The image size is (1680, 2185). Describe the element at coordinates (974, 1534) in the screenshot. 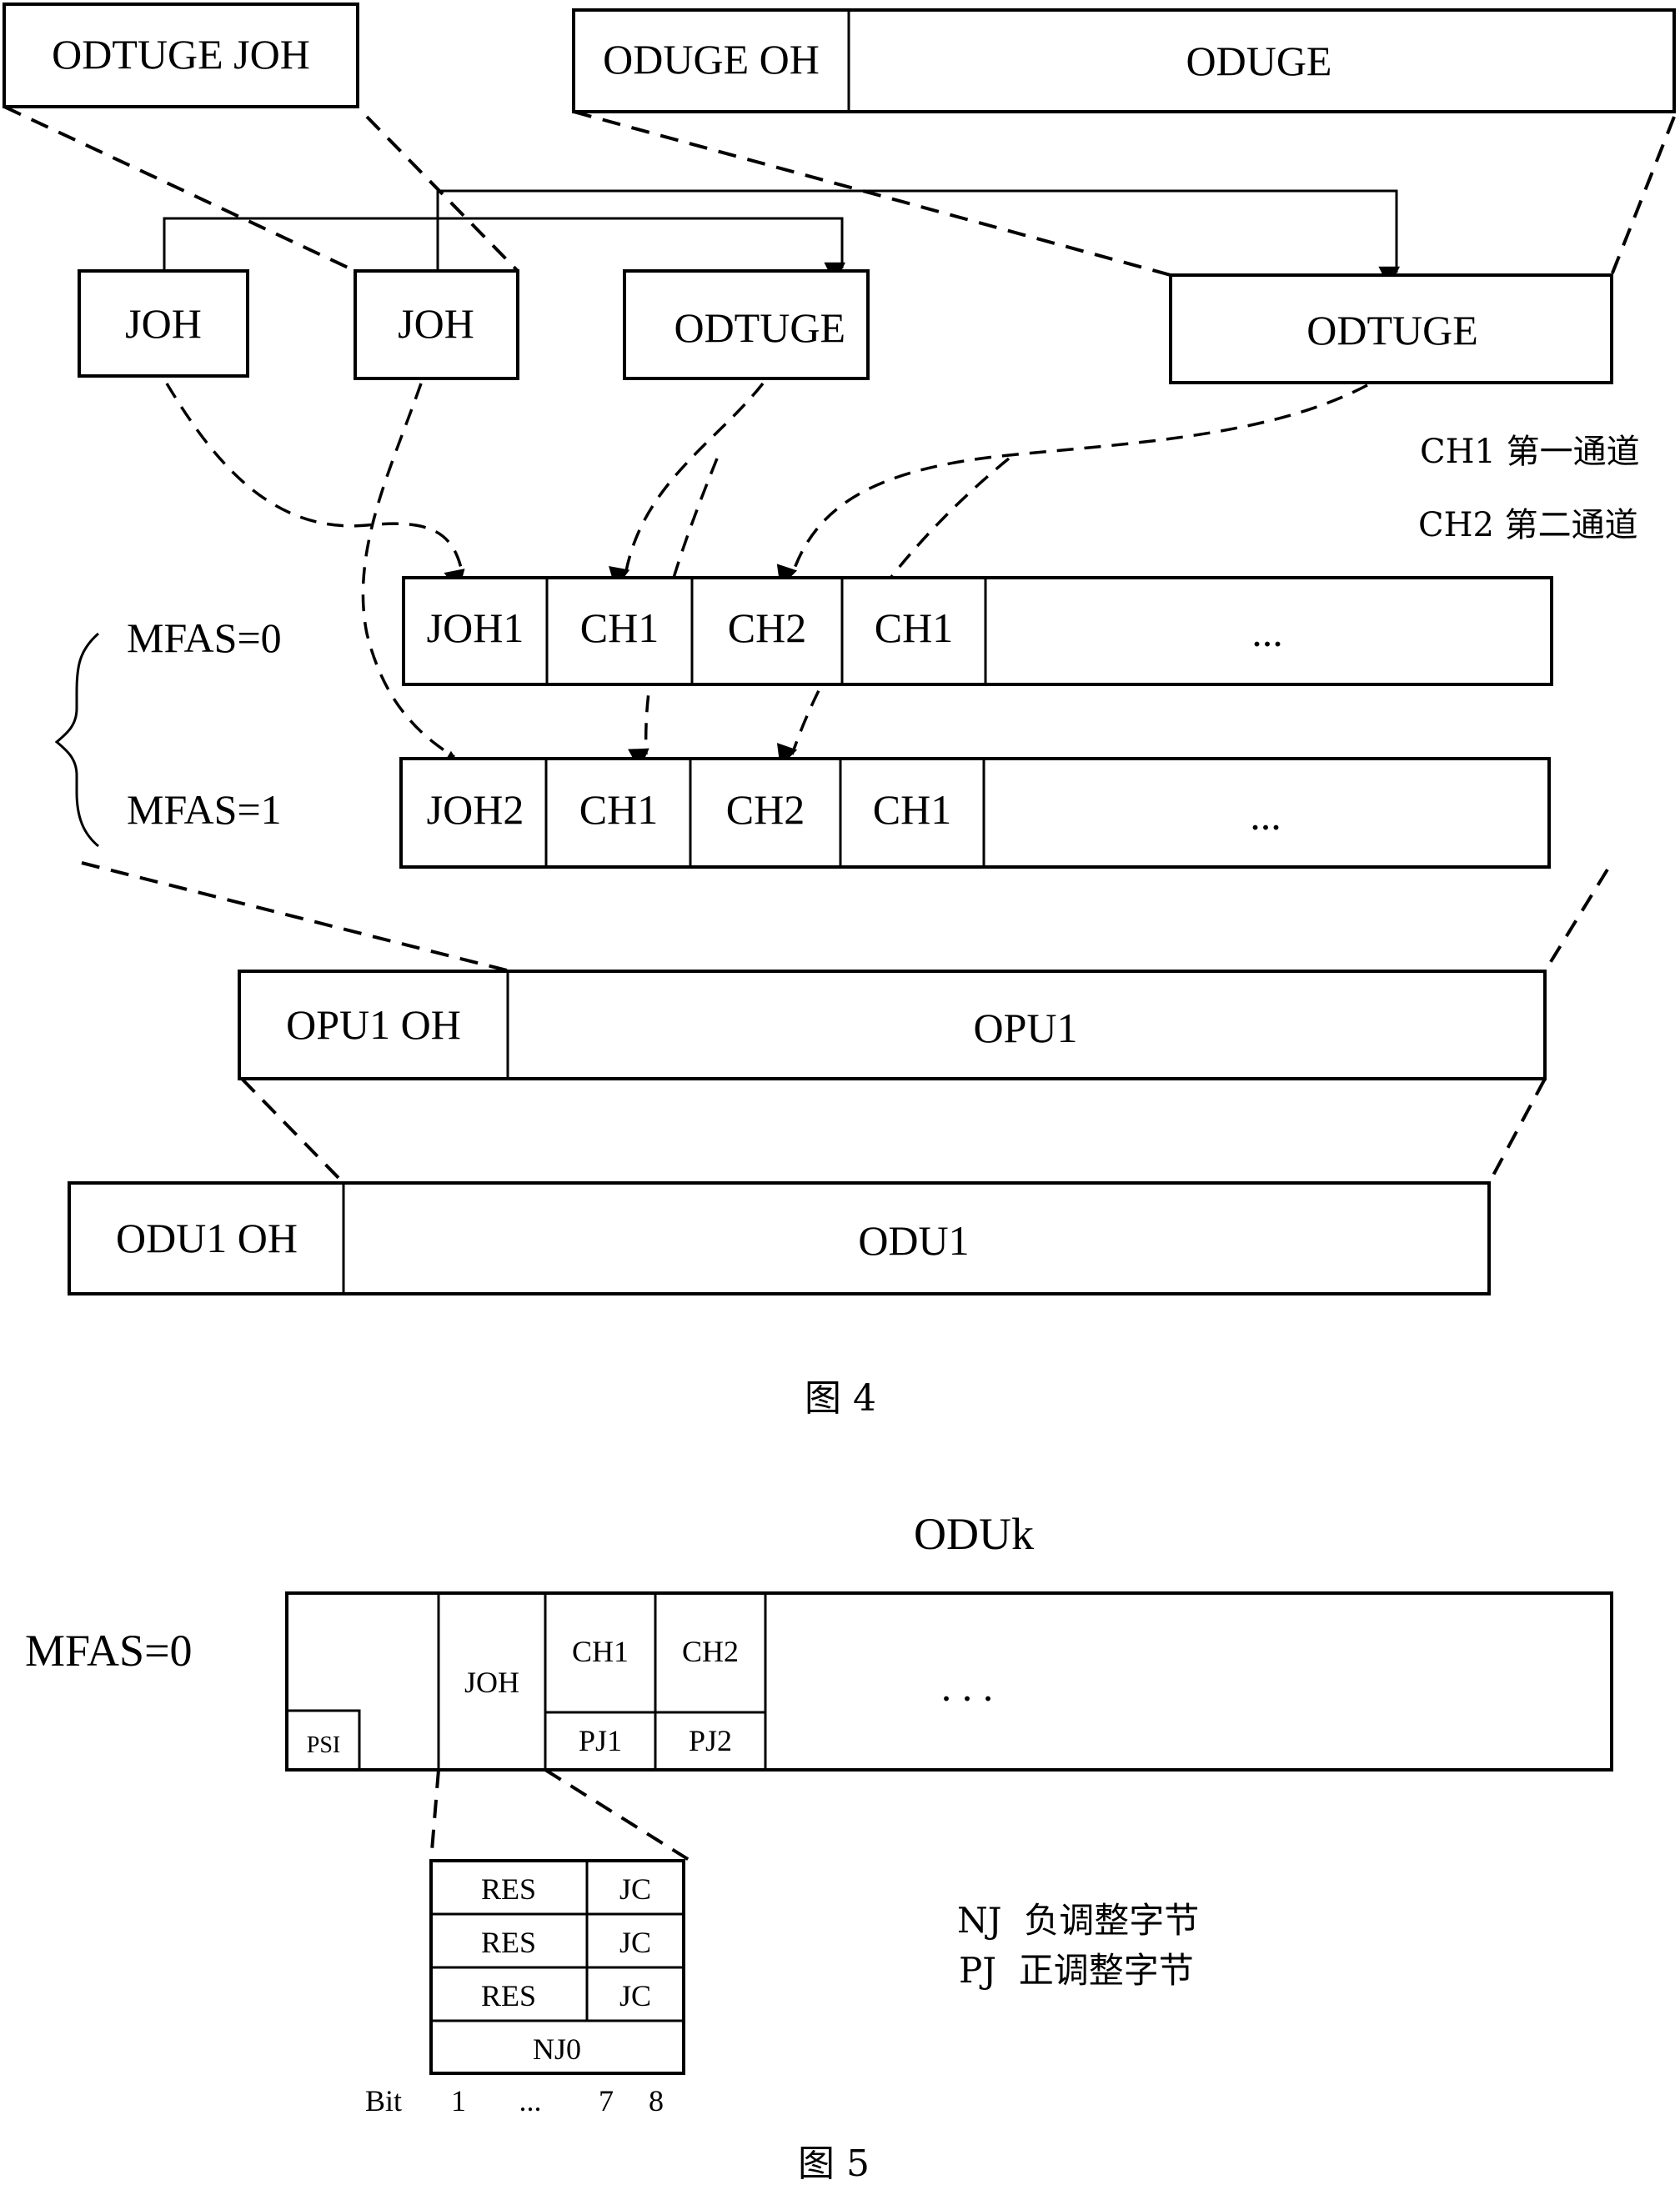

I see `oduk-title: ODUk` at that location.